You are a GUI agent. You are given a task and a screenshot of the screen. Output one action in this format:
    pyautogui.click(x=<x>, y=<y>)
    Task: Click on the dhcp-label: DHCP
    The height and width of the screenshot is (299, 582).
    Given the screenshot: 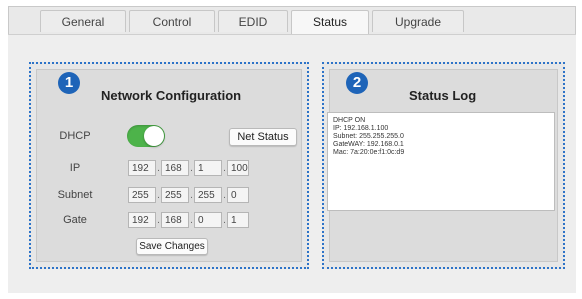 What is the action you would take?
    pyautogui.click(x=75, y=136)
    